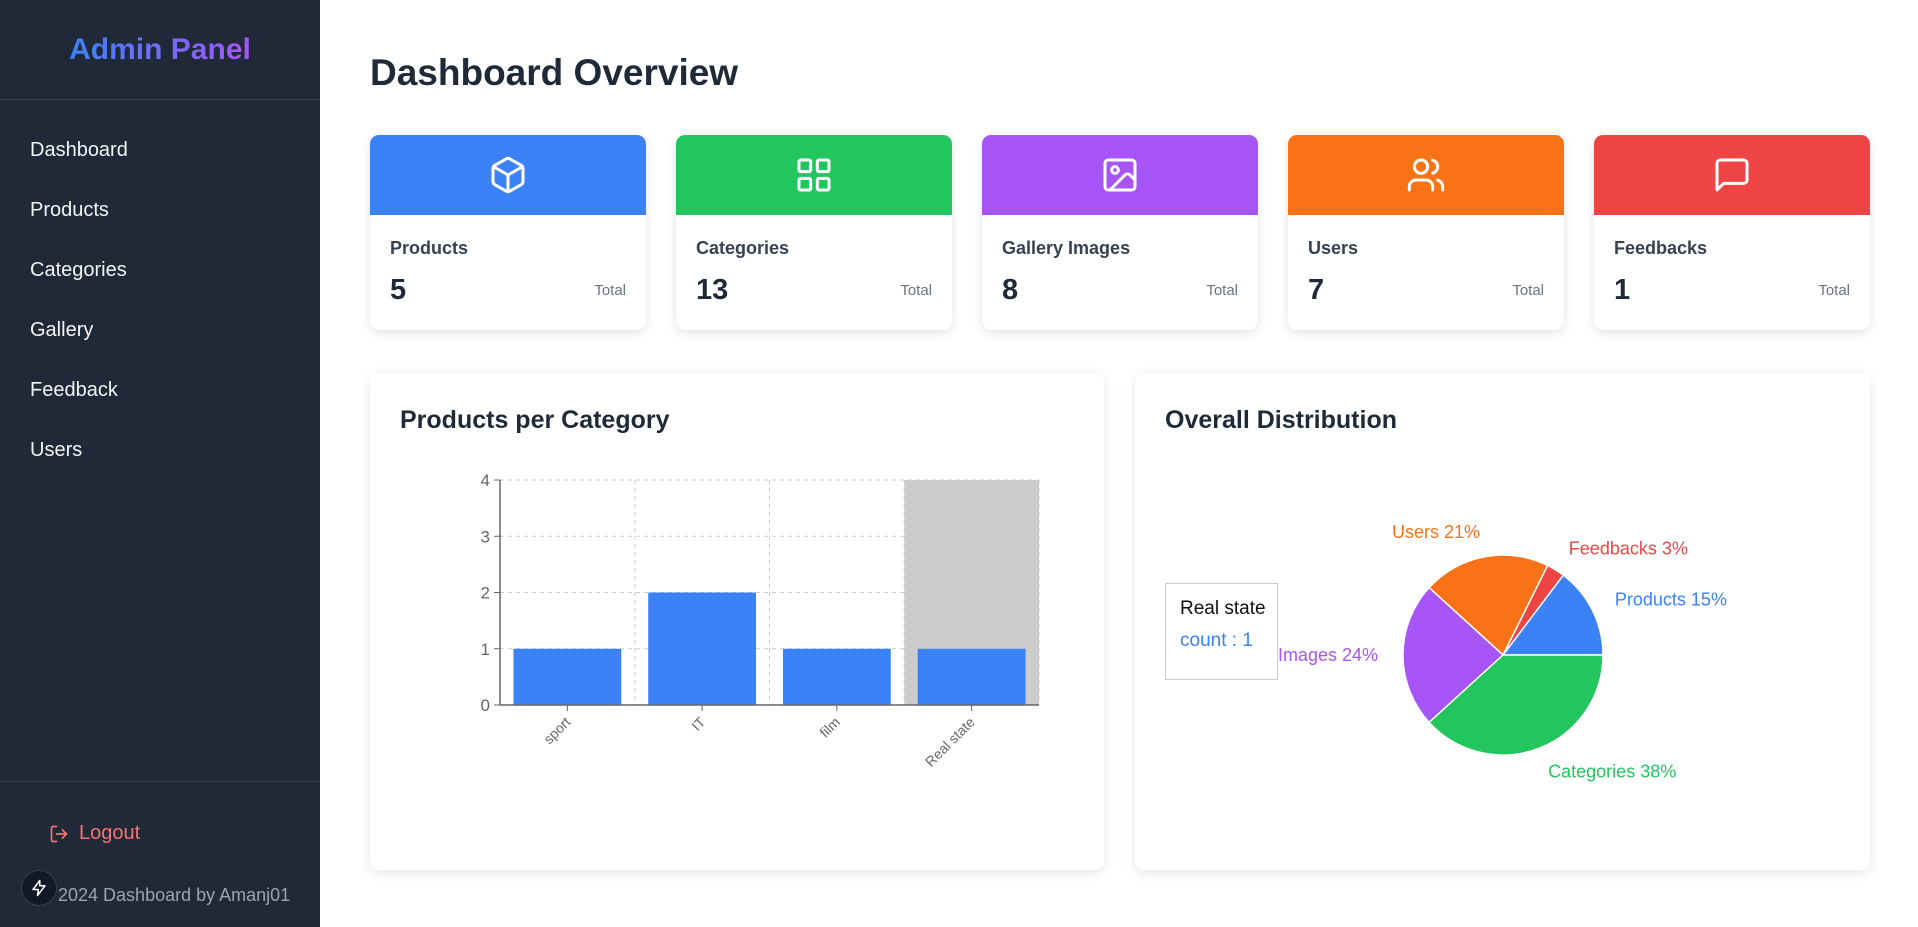  Describe the element at coordinates (1120, 232) in the screenshot. I see `stat-card-gallery-images: Gallery Images 8 Total` at that location.